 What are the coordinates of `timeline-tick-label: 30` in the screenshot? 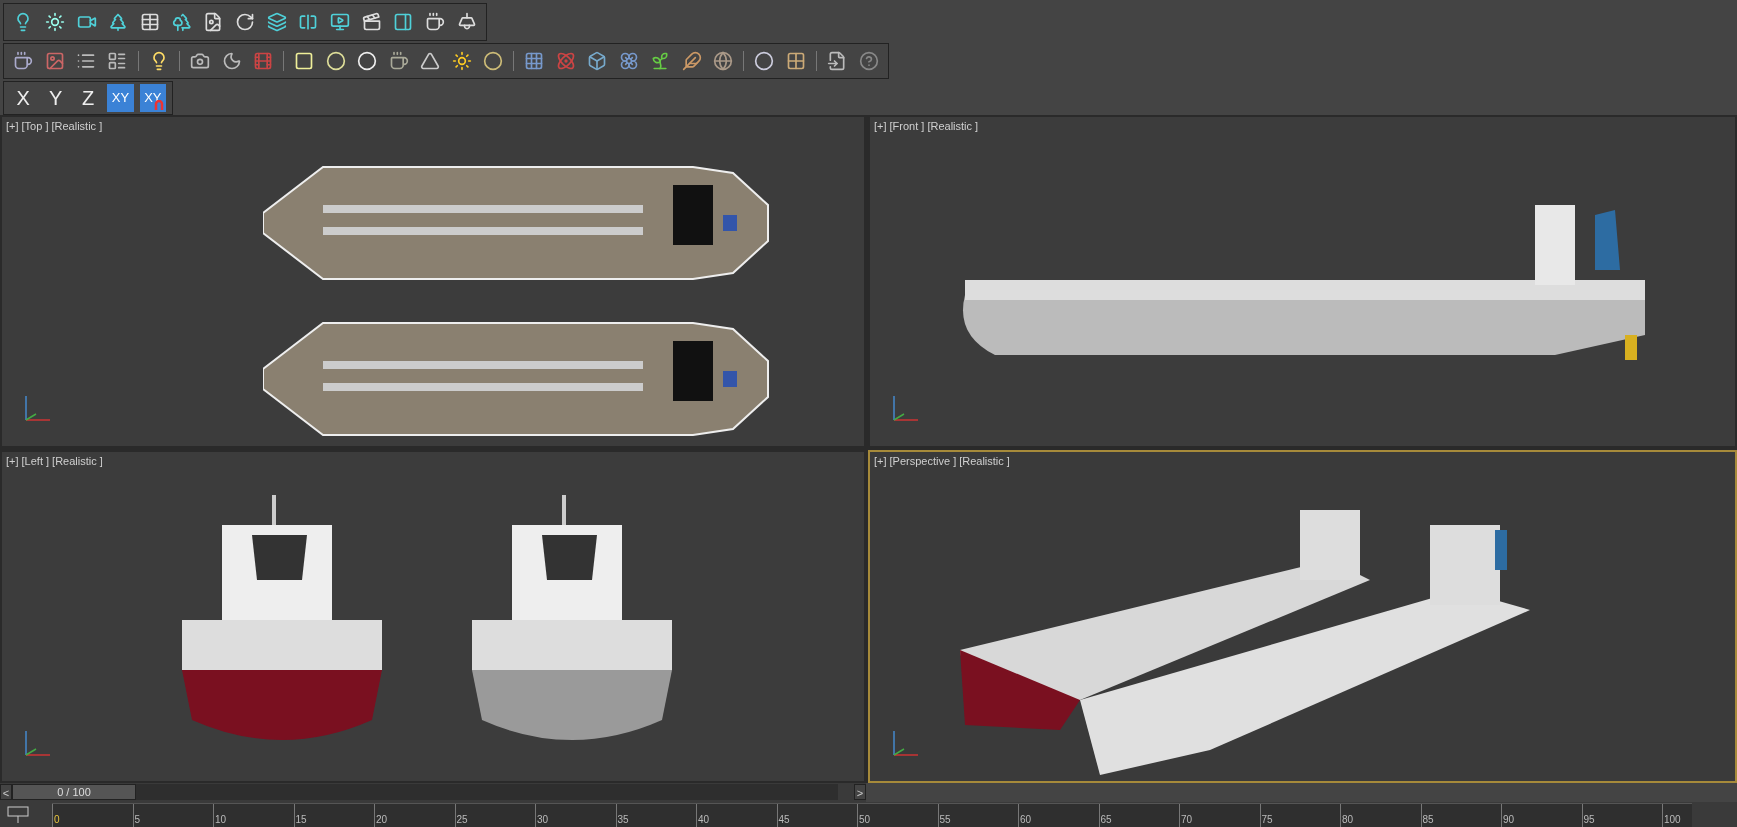 It's located at (543, 820).